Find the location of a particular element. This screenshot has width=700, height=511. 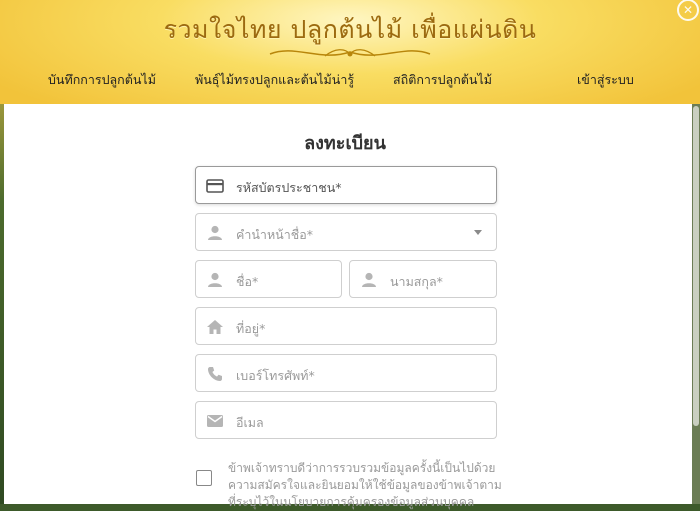

address-placeholder: ที่อยู่* is located at coordinates (251, 328).